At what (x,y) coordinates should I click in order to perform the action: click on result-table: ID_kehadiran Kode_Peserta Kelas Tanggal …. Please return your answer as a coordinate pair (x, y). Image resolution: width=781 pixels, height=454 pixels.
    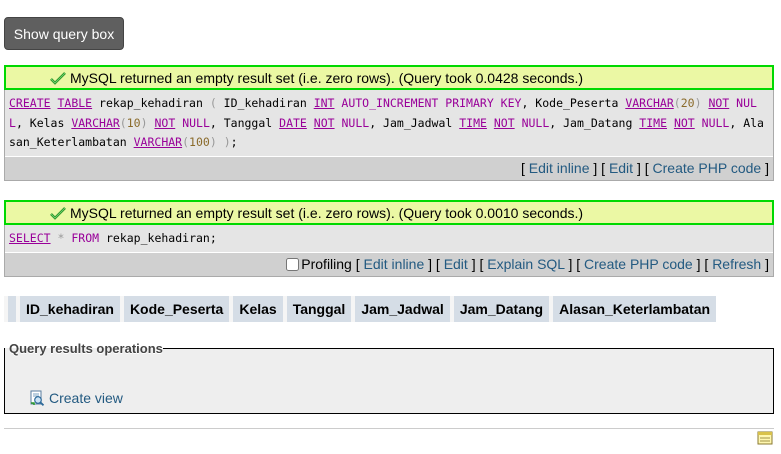
    Looking at the image, I should click on (362, 309).